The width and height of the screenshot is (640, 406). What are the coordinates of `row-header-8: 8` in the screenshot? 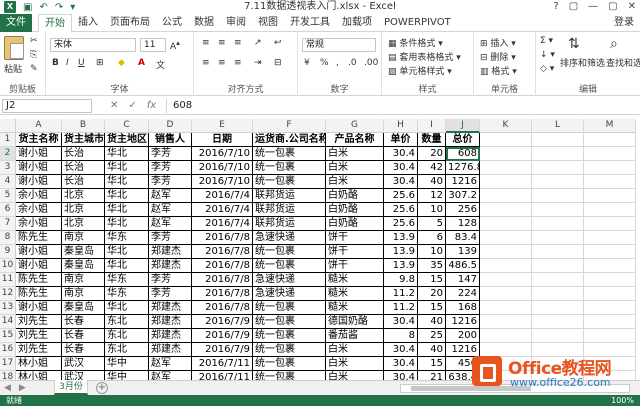 It's located at (8, 238).